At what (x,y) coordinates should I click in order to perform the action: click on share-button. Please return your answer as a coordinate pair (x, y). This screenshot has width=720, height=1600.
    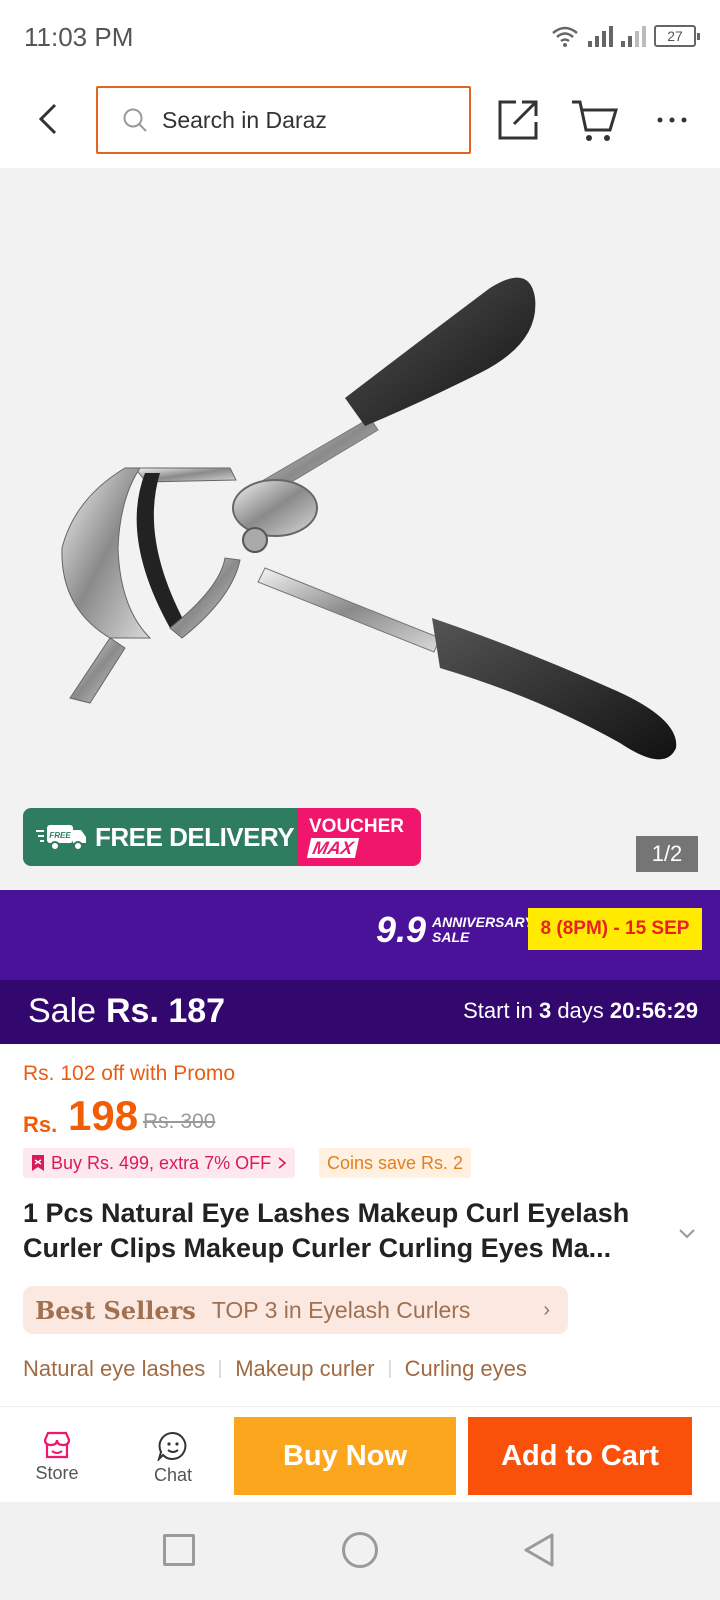
    Looking at the image, I should click on (518, 120).